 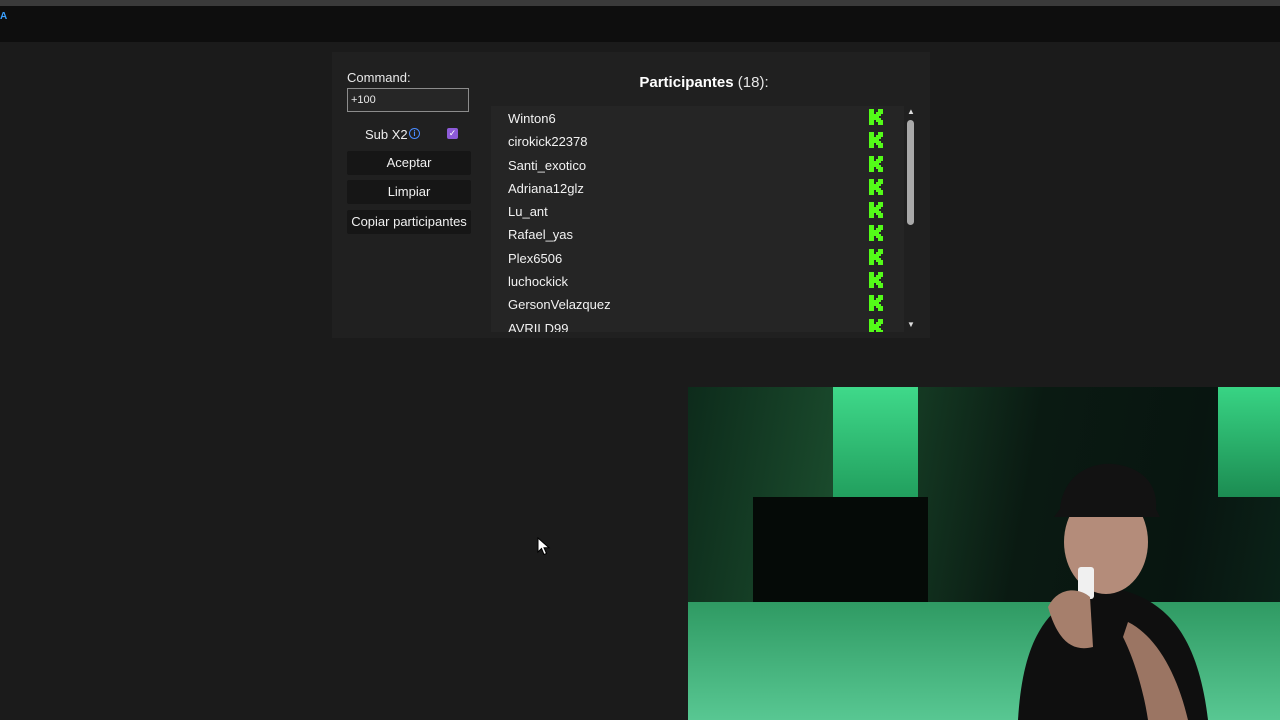 I want to click on top-bar: A, so click(x=640, y=24).